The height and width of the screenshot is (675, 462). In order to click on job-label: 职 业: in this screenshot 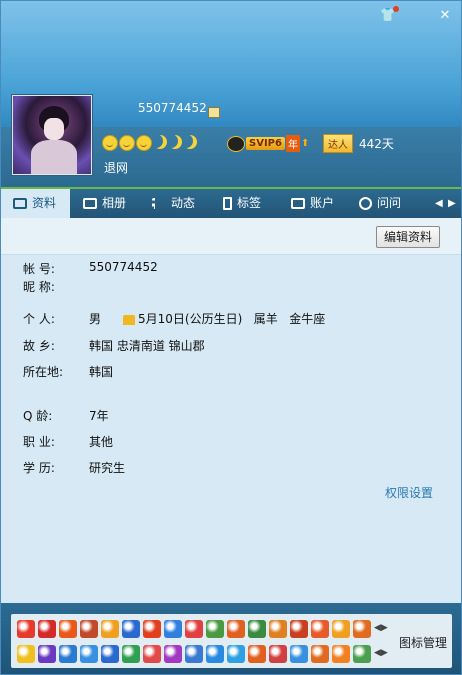, I will do `click(39, 442)`.